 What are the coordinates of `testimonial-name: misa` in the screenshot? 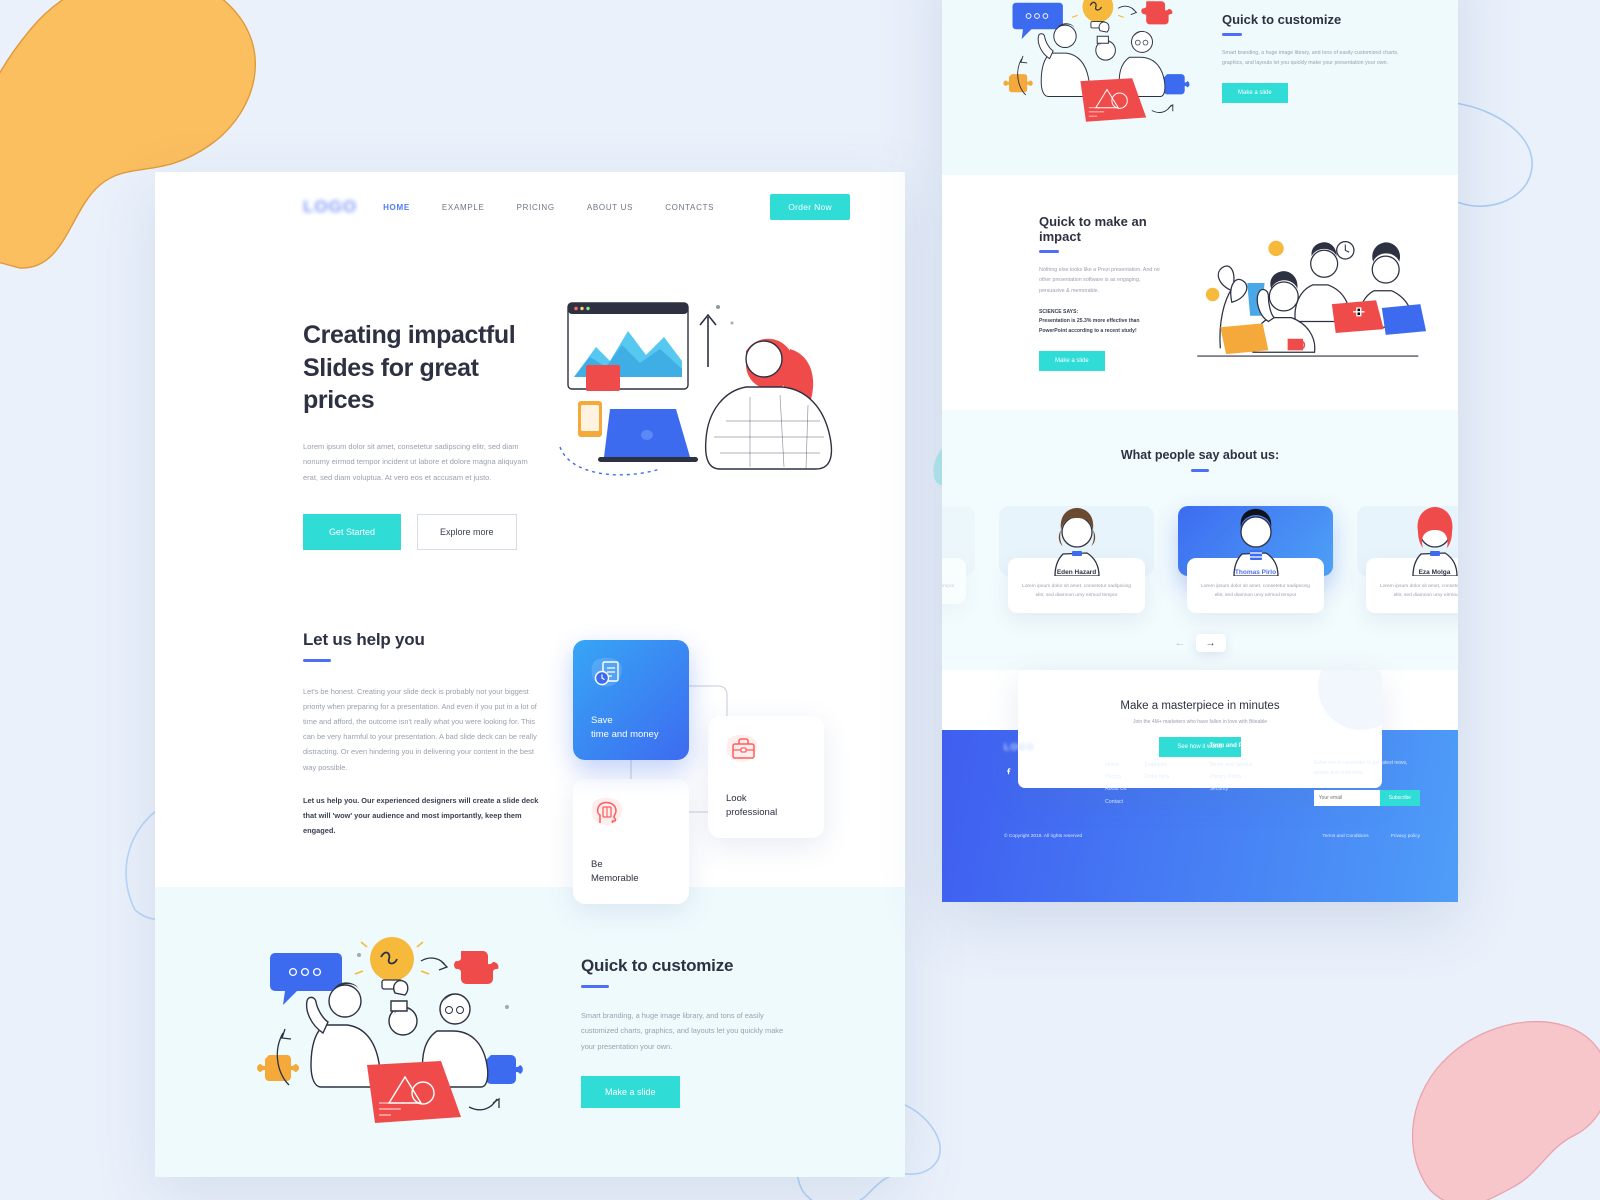 It's located at (949, 572).